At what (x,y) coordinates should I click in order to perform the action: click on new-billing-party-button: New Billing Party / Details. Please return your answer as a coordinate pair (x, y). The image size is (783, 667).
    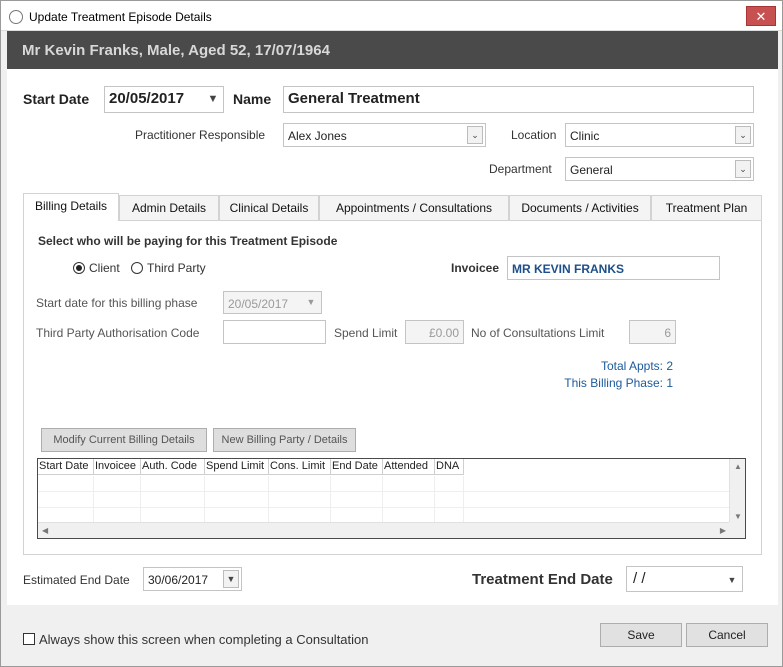
    Looking at the image, I should click on (284, 440).